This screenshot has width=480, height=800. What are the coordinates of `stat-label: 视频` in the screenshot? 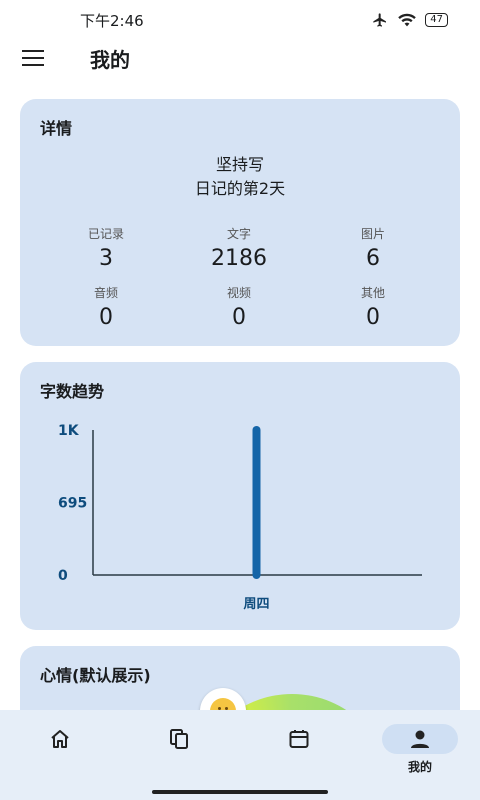 It's located at (238, 293).